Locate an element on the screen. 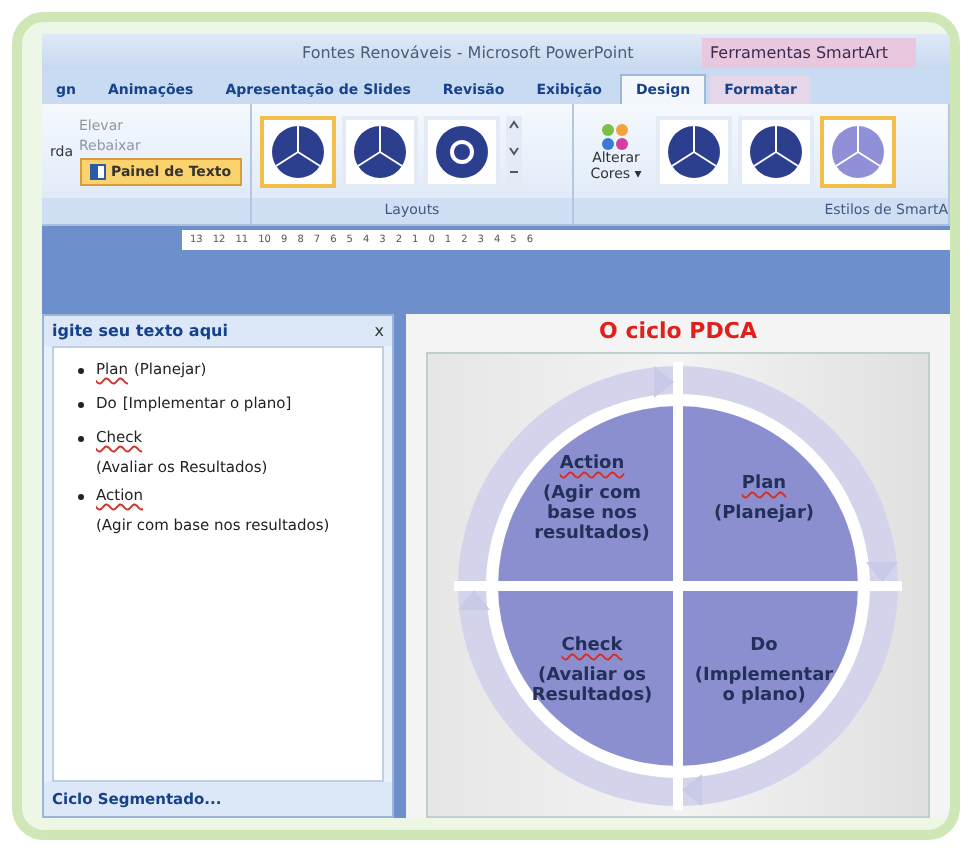 This screenshot has width=972, height=856. cycle-step-text: Plan (Planejar) is located at coordinates (764, 500).